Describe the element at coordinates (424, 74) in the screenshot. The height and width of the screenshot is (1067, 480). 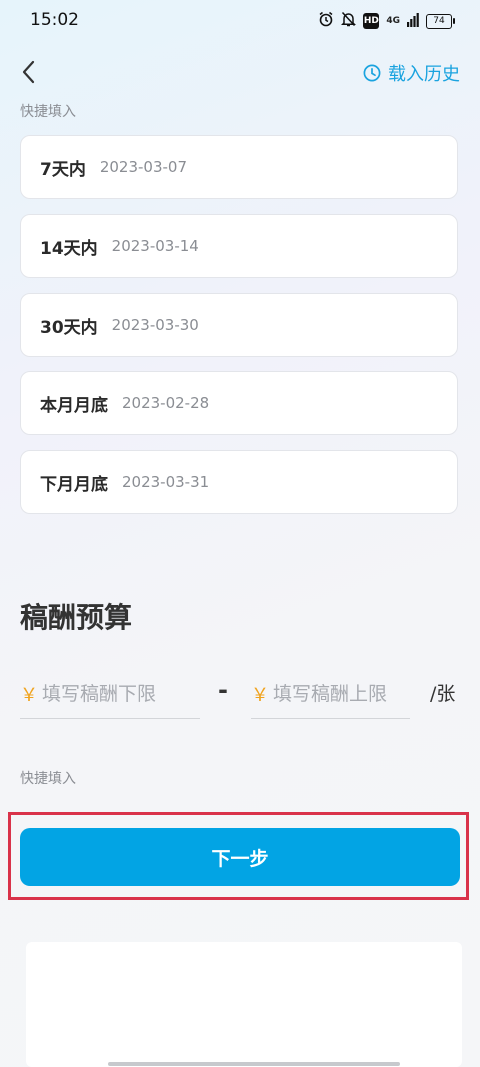
I see `load-history-label: 载入历史` at that location.